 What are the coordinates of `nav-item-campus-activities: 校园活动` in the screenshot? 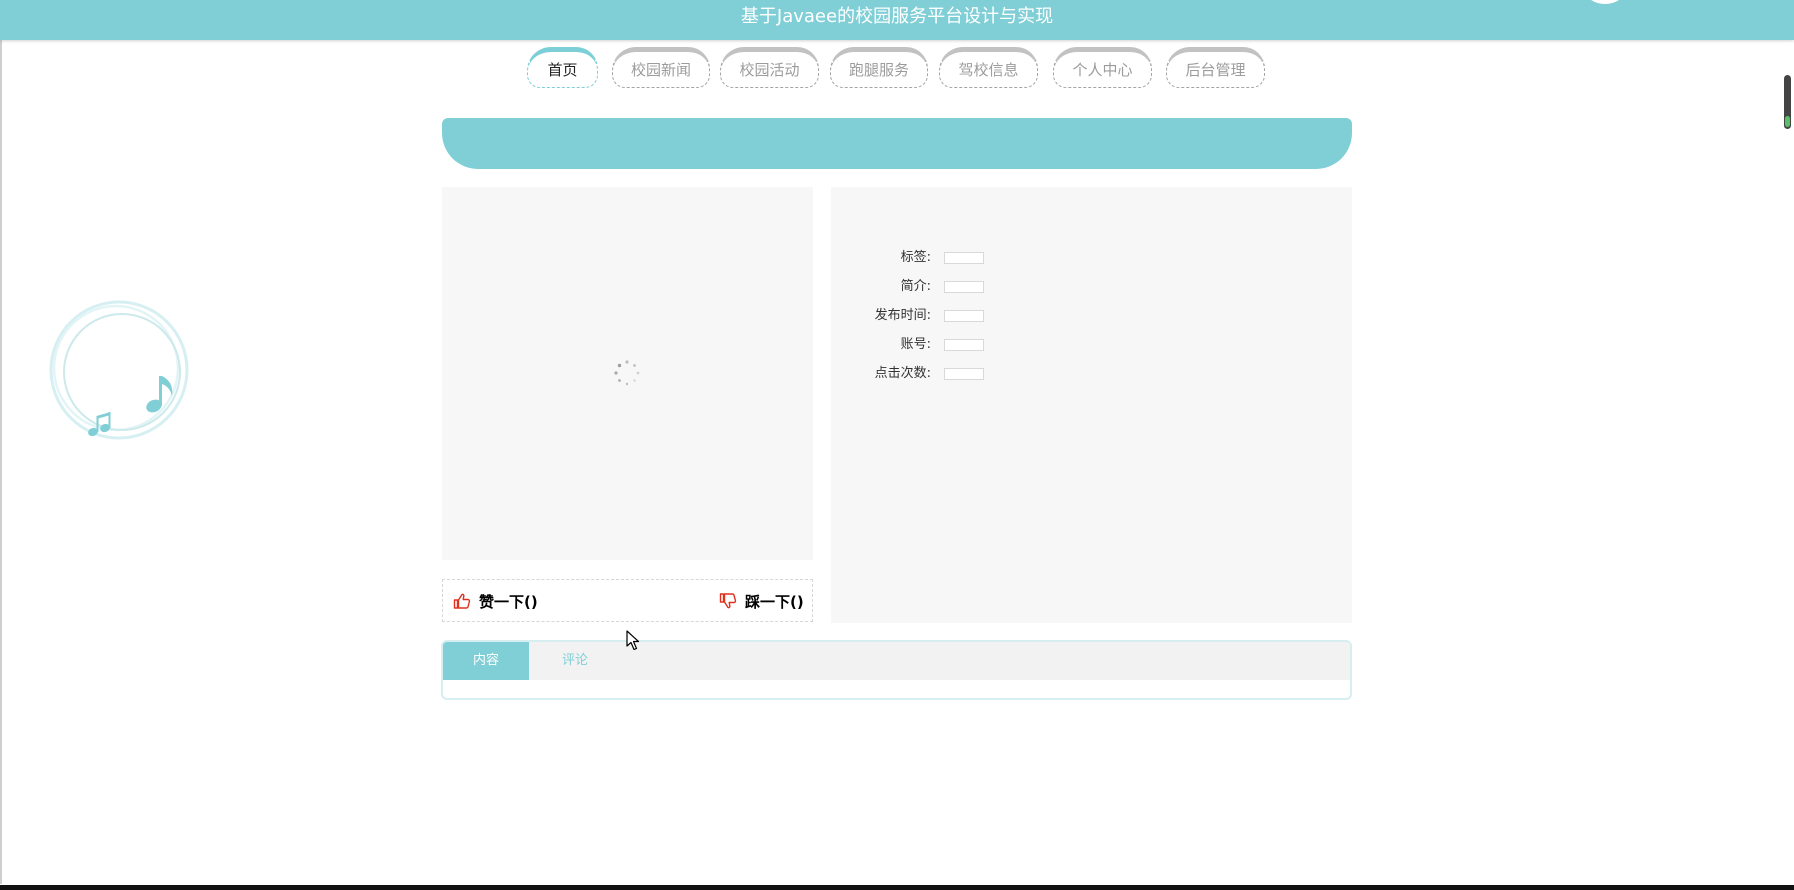 It's located at (769, 67).